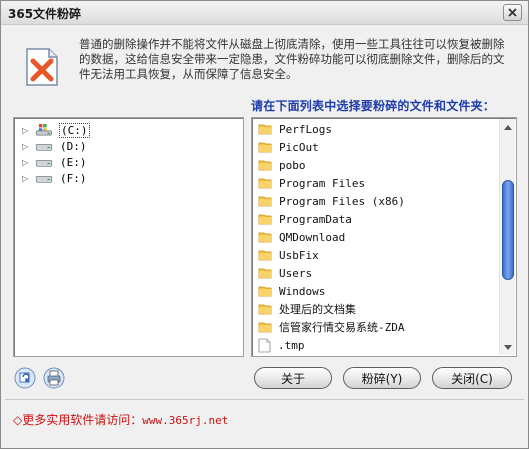 The height and width of the screenshot is (449, 529). What do you see at coordinates (296, 273) in the screenshot?
I see `file-name: Users` at bounding box center [296, 273].